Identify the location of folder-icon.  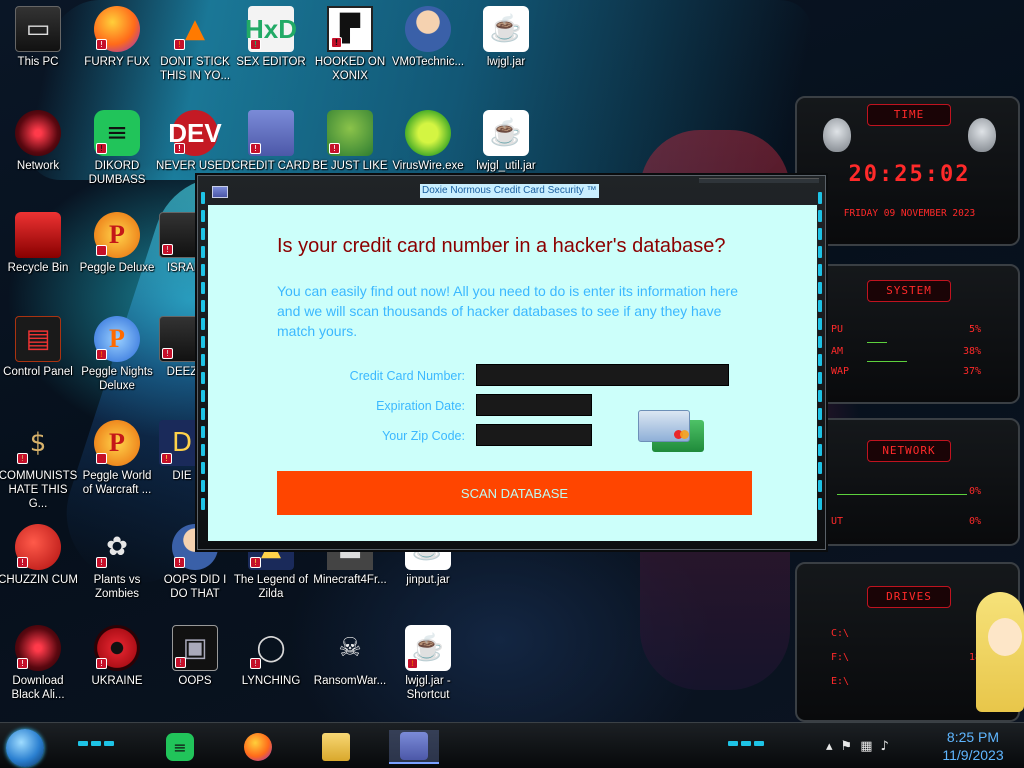
(336, 747).